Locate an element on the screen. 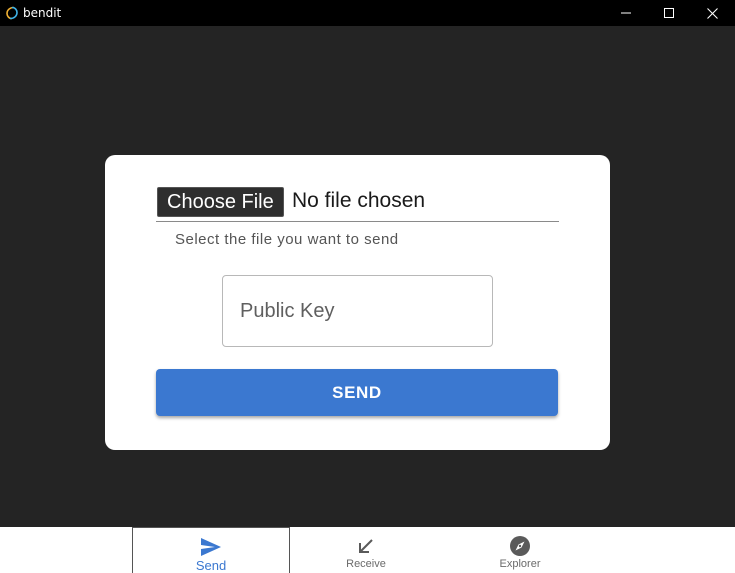 The width and height of the screenshot is (735, 573). nav-send-label: Send is located at coordinates (211, 565).